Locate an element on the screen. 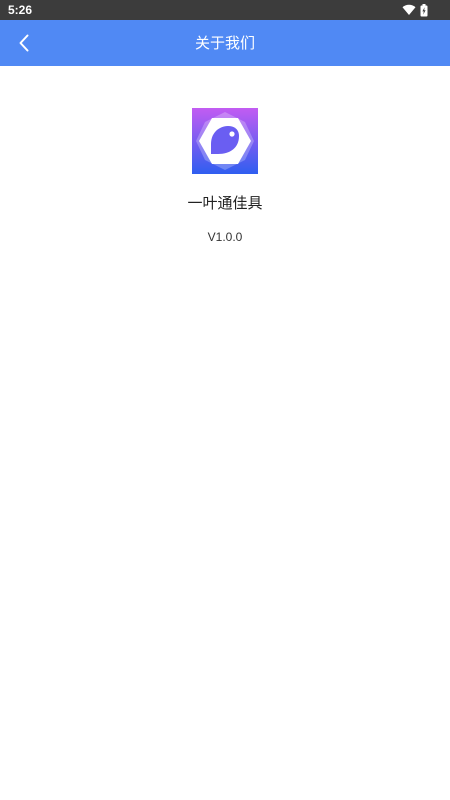 Image resolution: width=450 pixels, height=800 pixels. battery-icon is located at coordinates (424, 9).